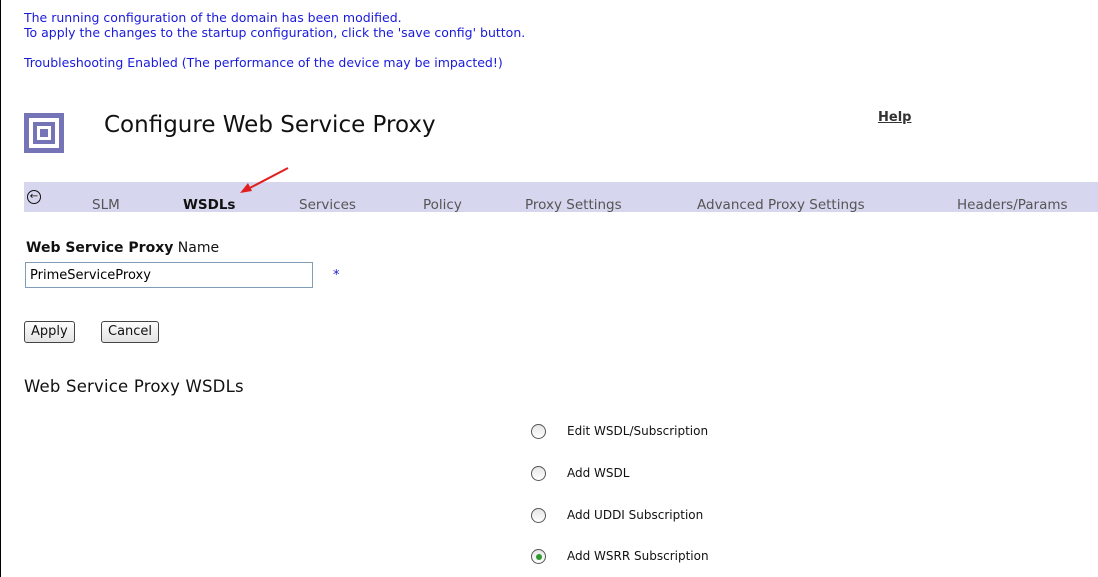 The width and height of the screenshot is (1098, 577). I want to click on annotation-arrow-icon, so click(264, 180).